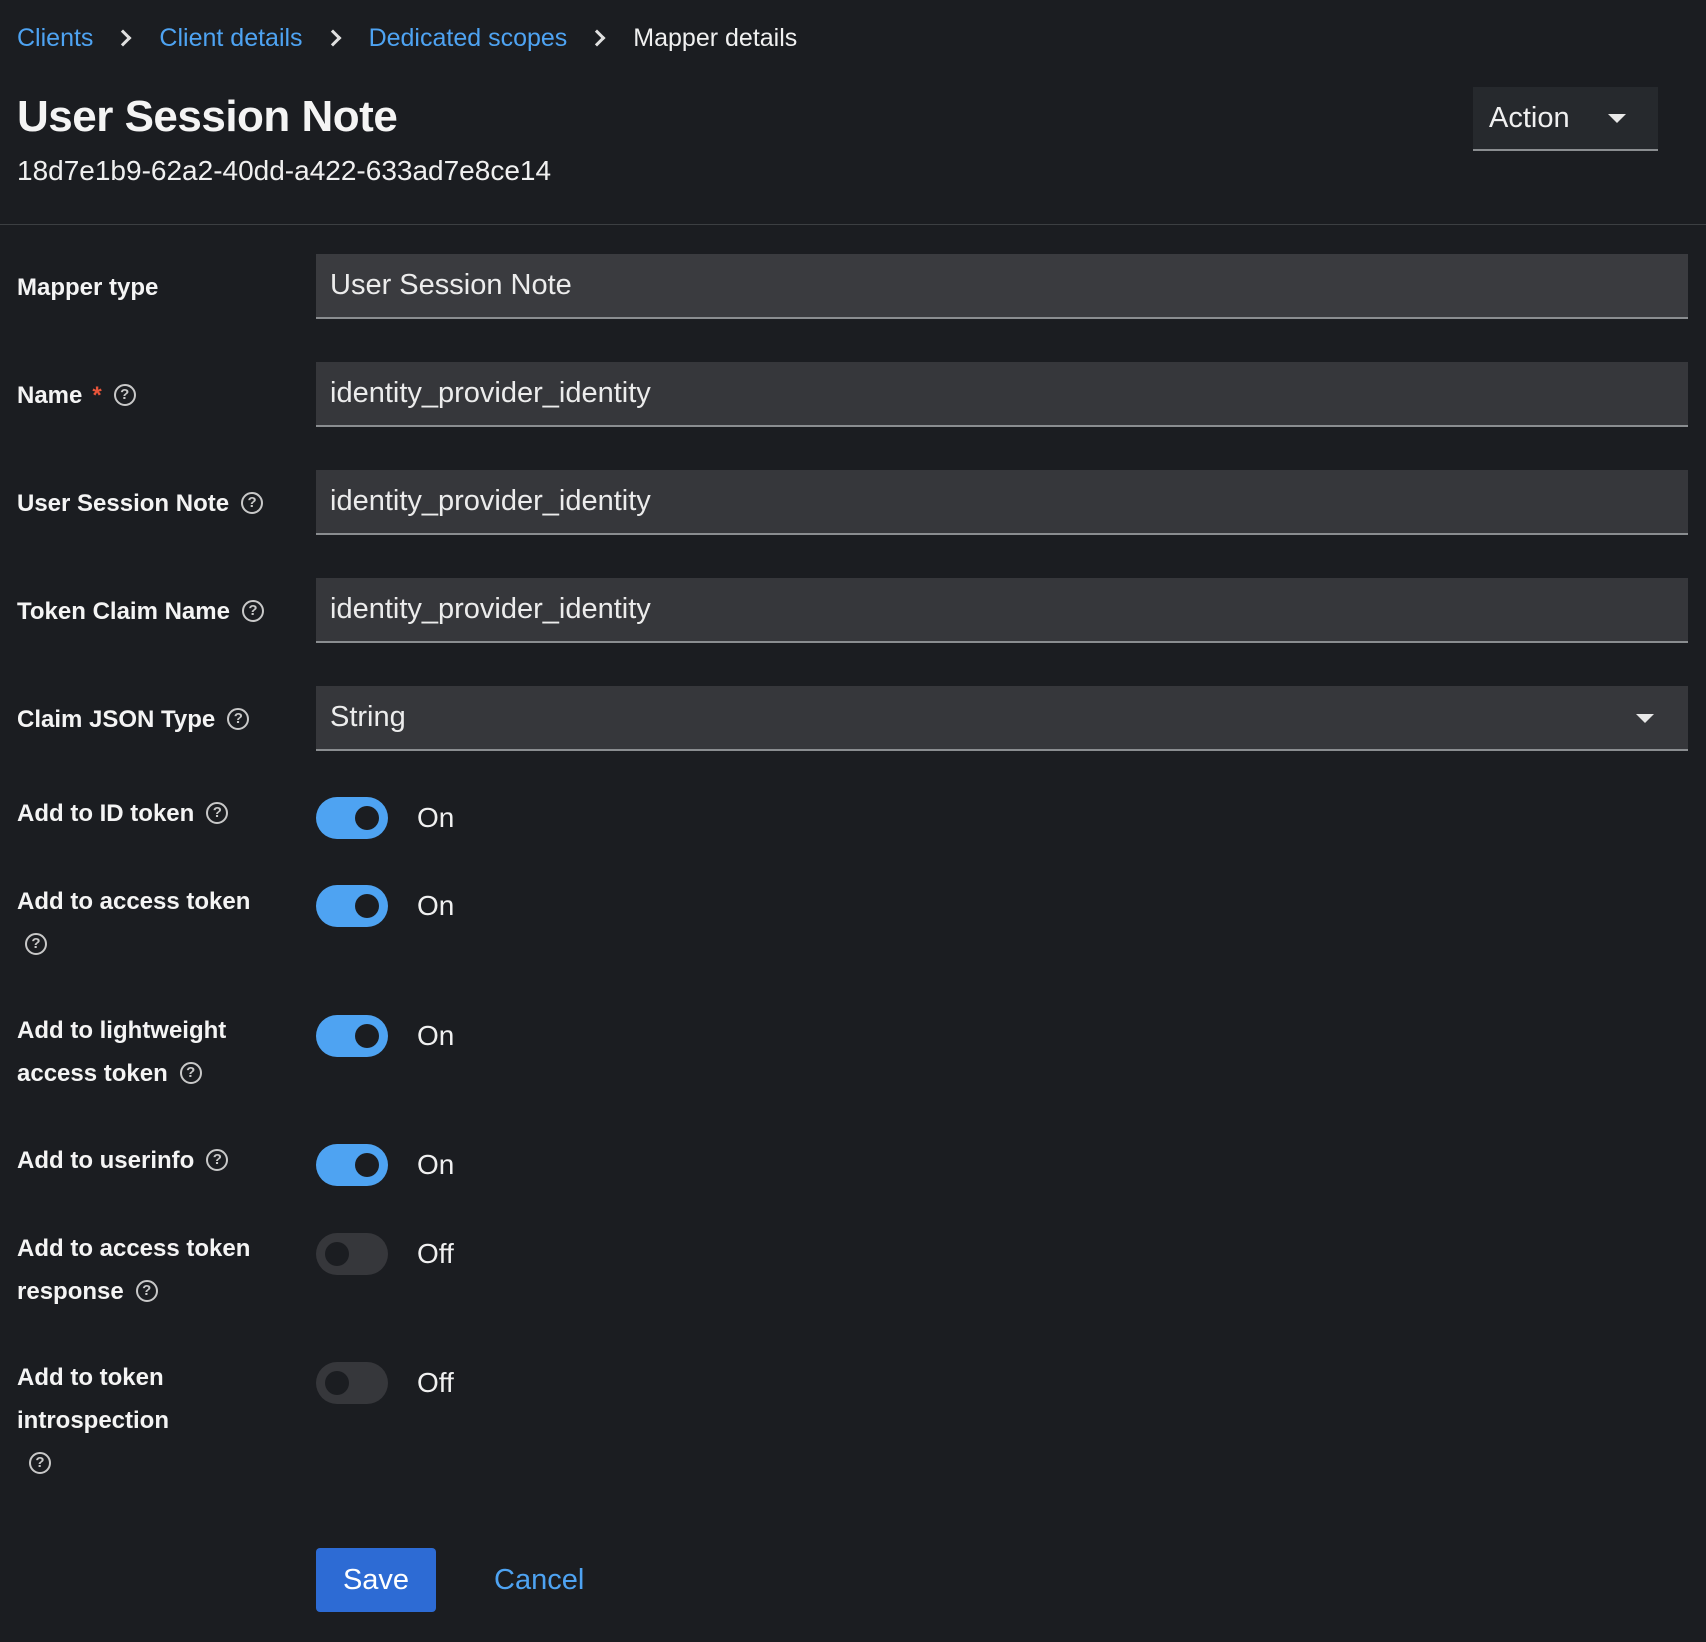 This screenshot has width=1706, height=1642. Describe the element at coordinates (123, 611) in the screenshot. I see `token-claim-name-label-text: Token Claim Name` at that location.